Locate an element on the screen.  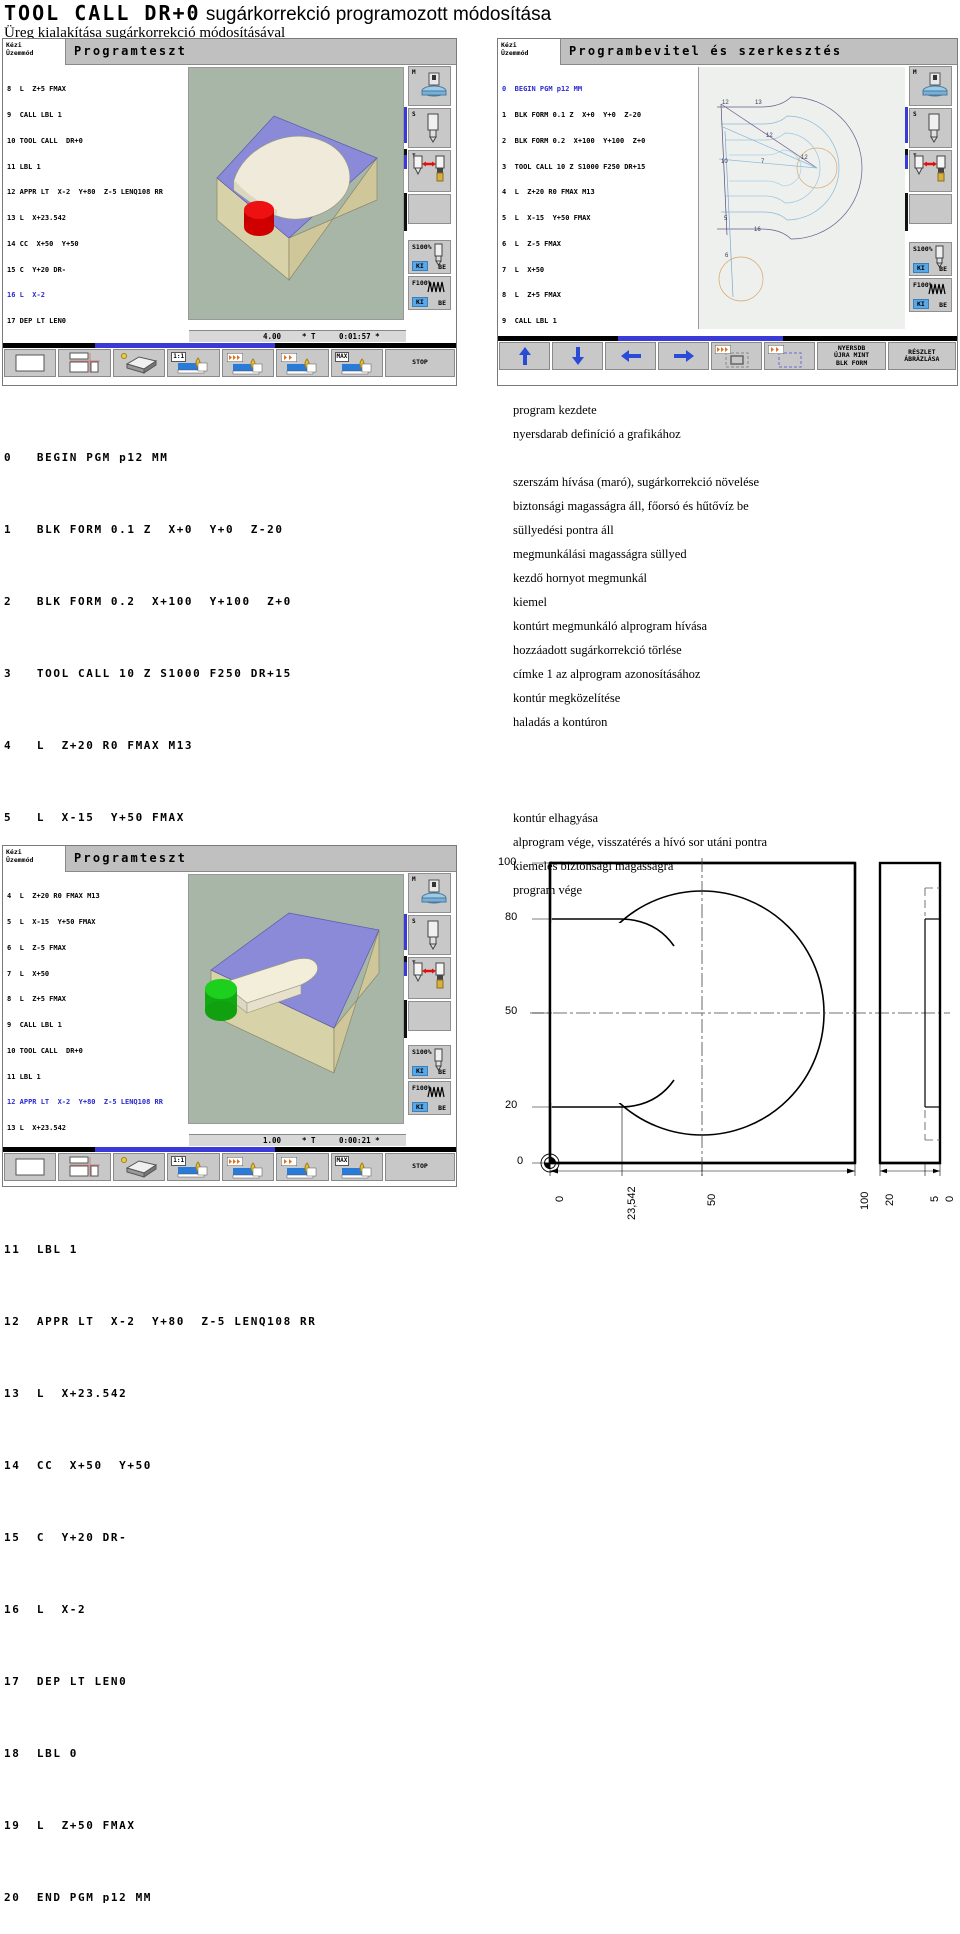
softkey-pan-up is located at coordinates (525, 356).